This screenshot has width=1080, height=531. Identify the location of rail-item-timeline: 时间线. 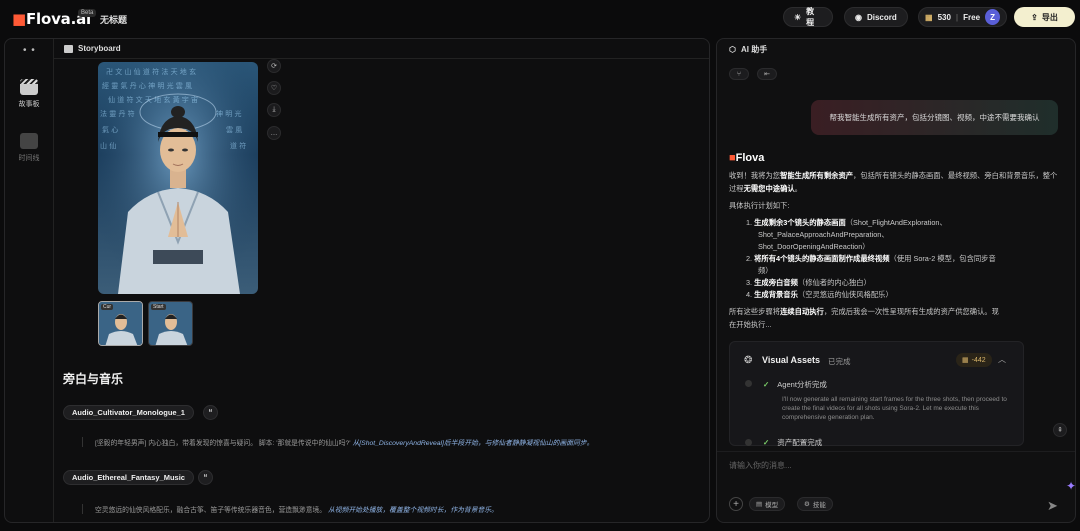
(29, 148).